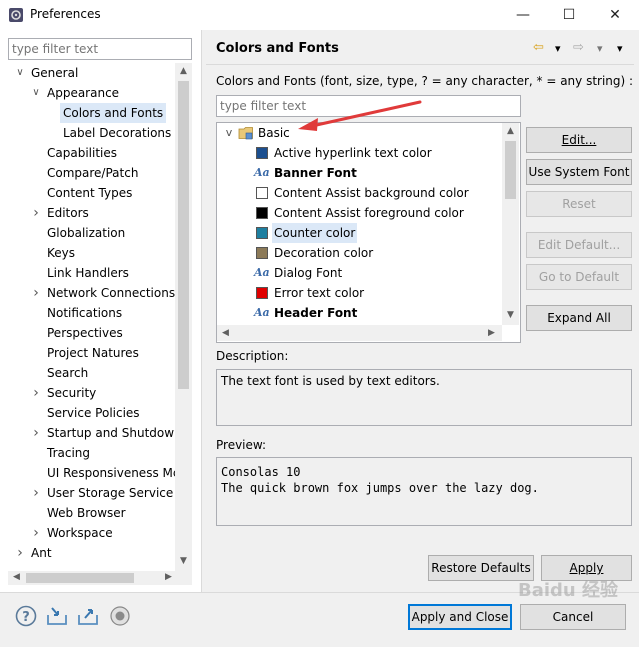 This screenshot has height=647, width=639. I want to click on tree-item-label: Globalization, so click(86, 233).